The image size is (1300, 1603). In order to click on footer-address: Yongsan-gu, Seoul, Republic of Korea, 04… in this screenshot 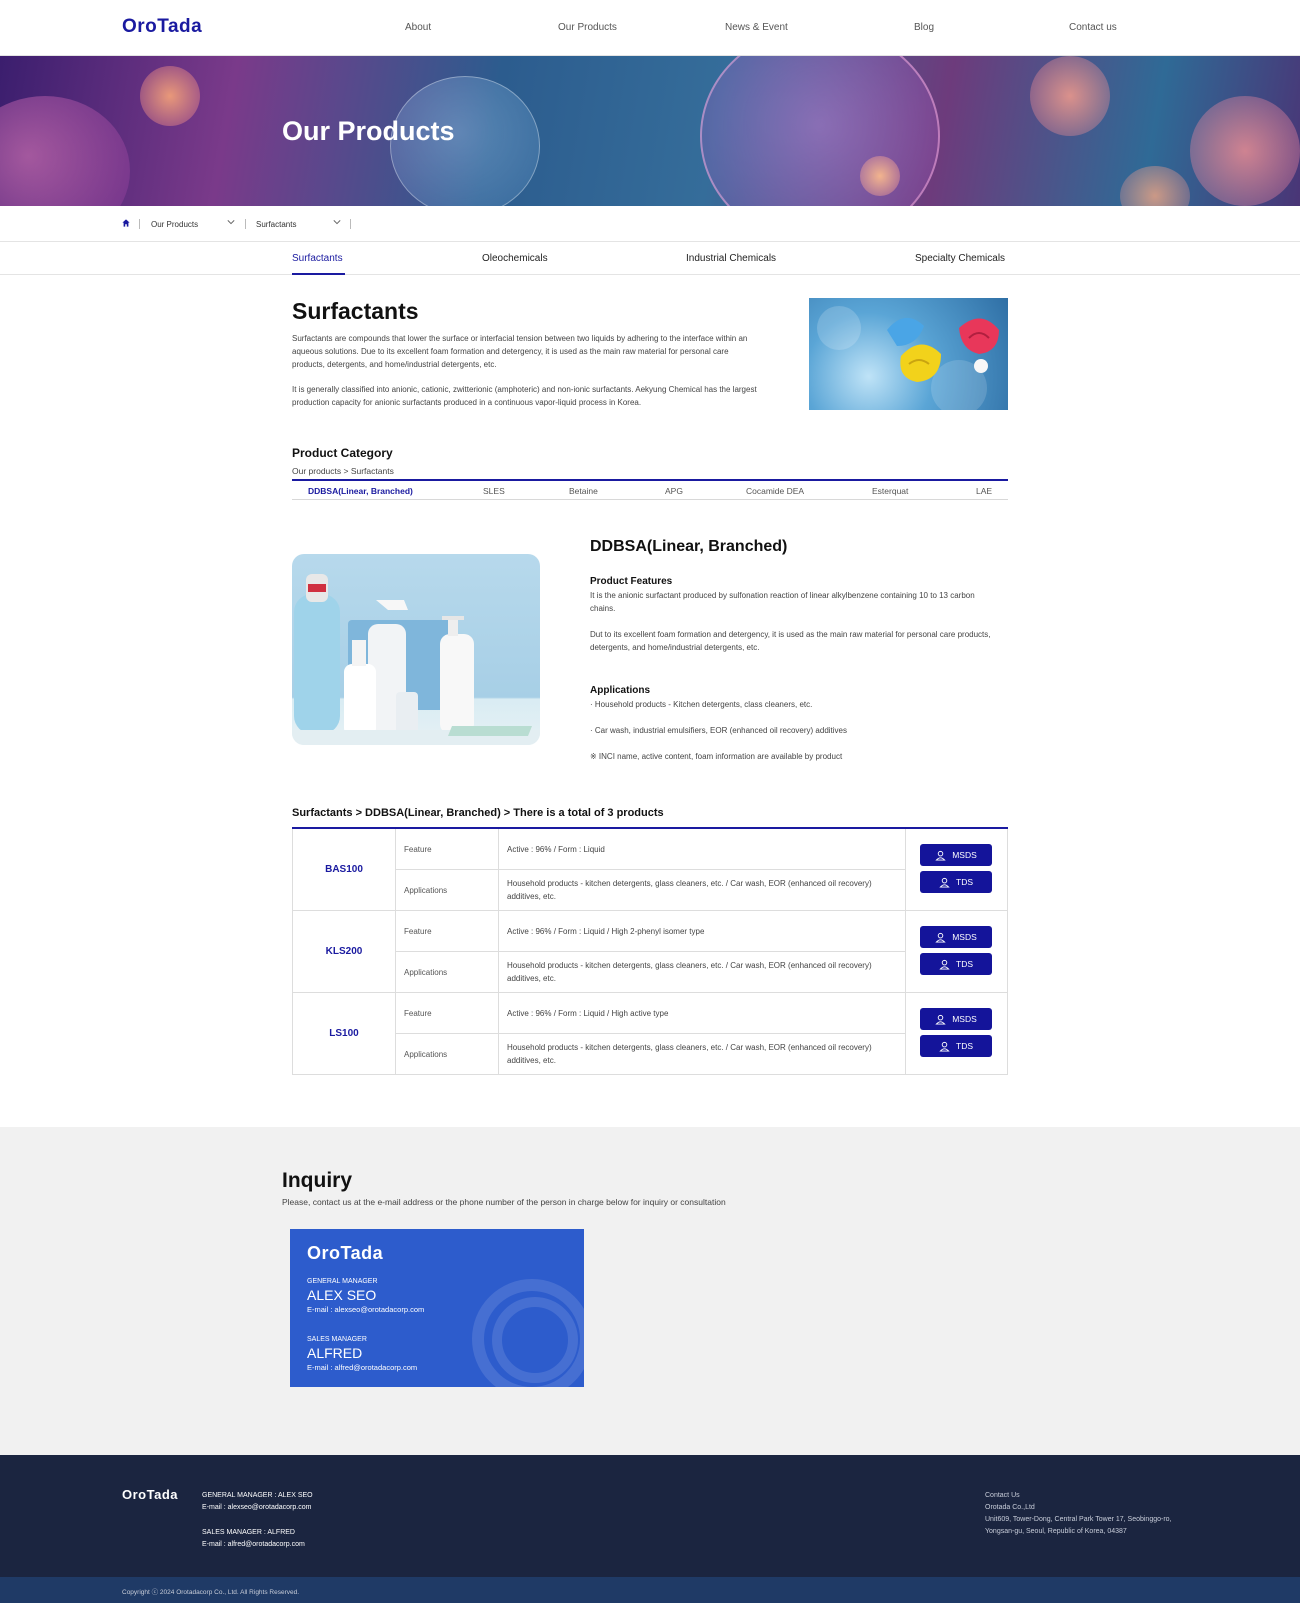, I will do `click(1056, 1531)`.